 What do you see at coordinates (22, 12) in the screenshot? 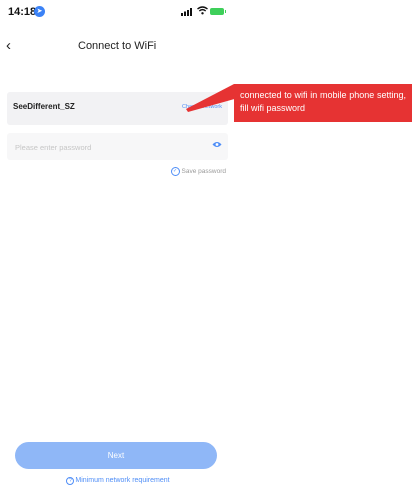
I see `status-time: 14:18` at bounding box center [22, 12].